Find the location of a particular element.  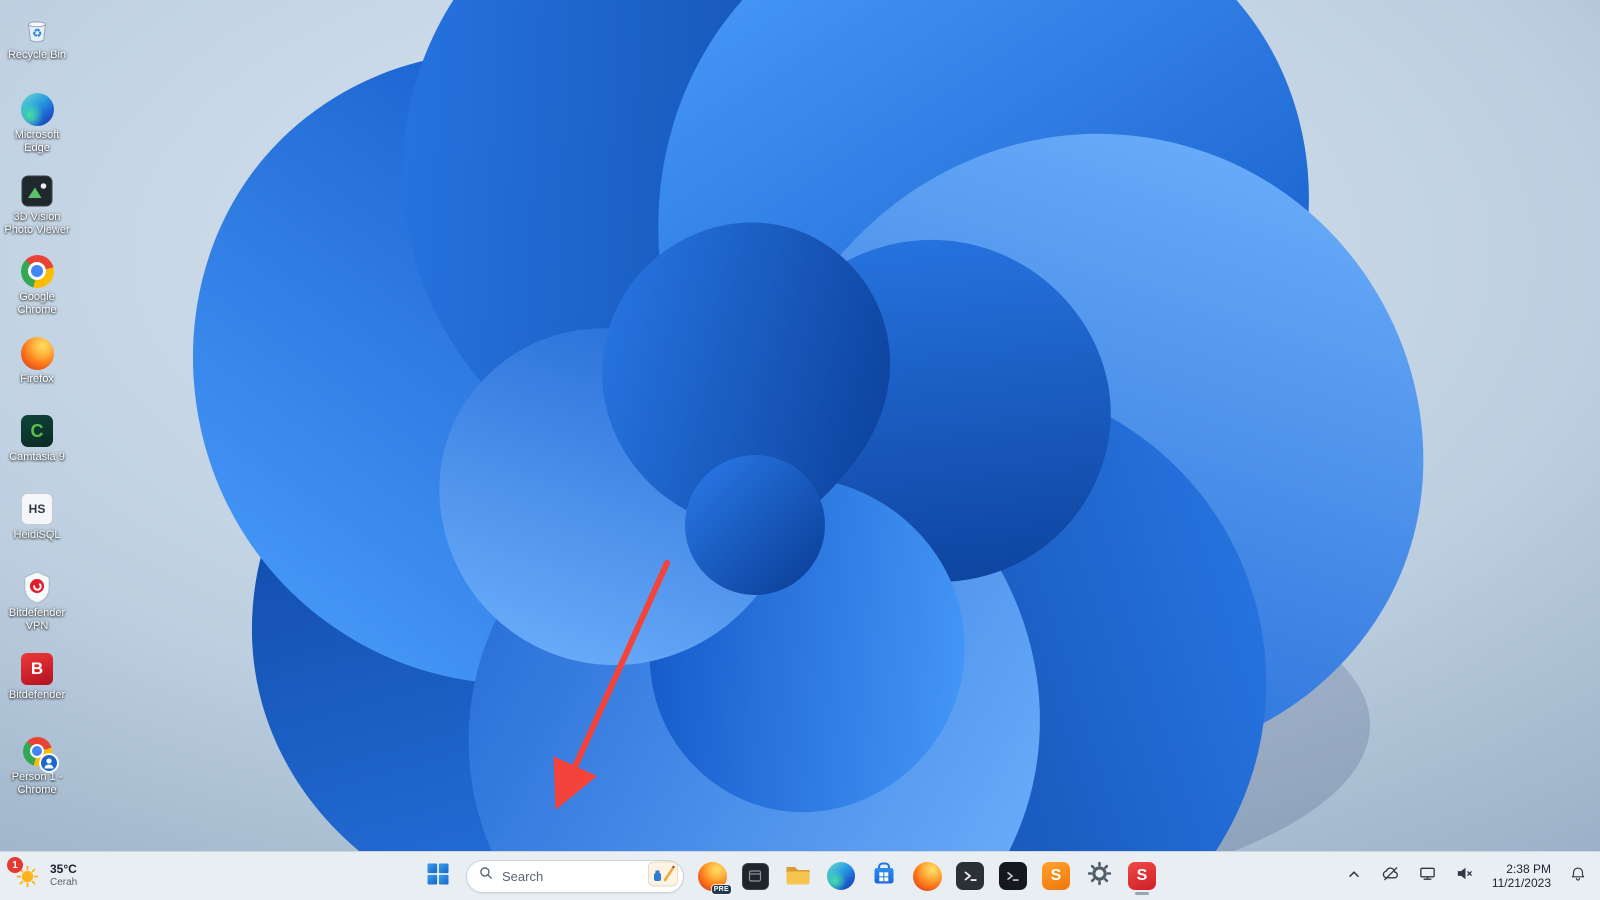

taskbar-firefox-nightly: PRE is located at coordinates (712, 876).